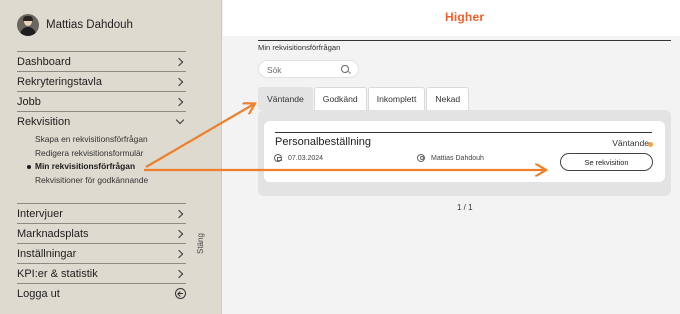  Describe the element at coordinates (463, 132) in the screenshot. I see `card-divider` at that location.